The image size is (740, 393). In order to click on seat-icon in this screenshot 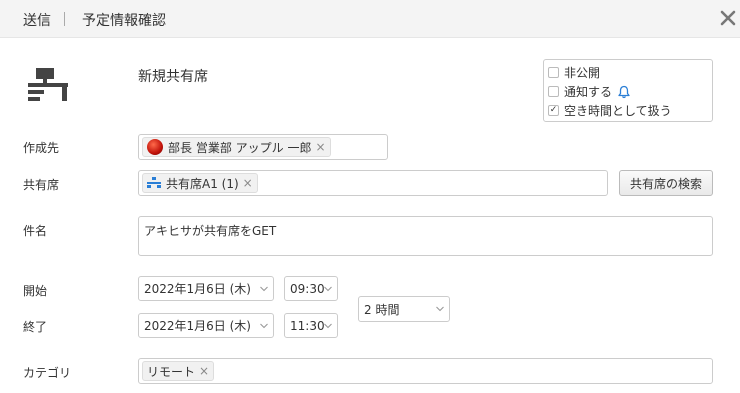, I will do `click(154, 182)`.